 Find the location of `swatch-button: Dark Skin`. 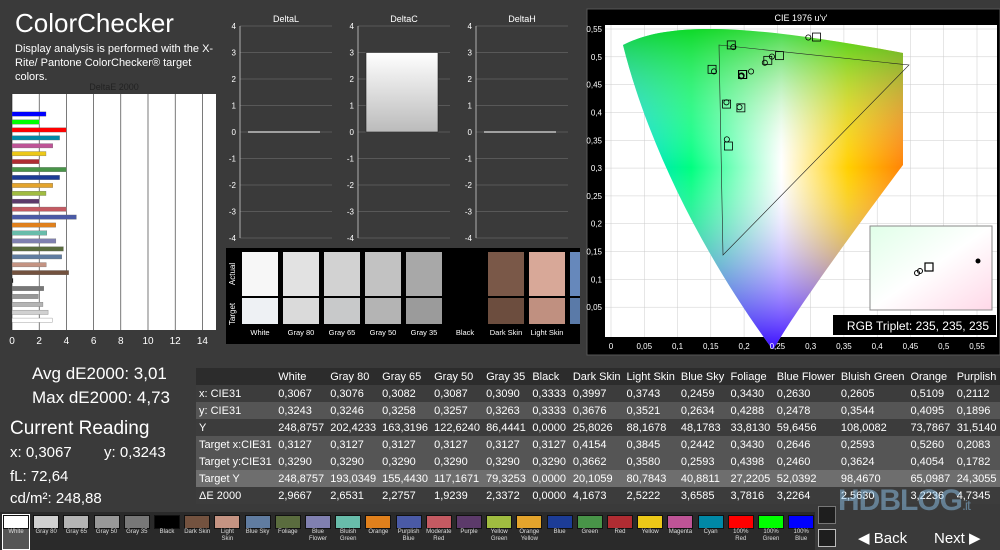

swatch-button: Dark Skin is located at coordinates (197, 532).